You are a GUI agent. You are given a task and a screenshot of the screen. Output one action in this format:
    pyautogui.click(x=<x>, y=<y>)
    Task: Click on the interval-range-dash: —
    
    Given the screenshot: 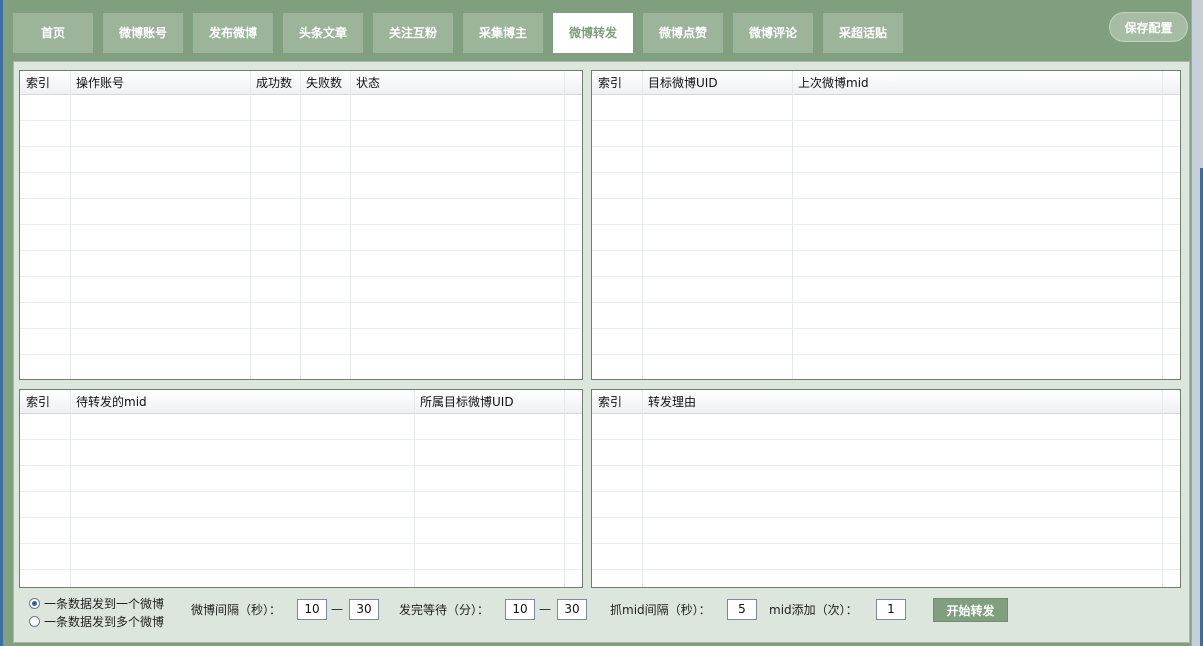 What is the action you would take?
    pyautogui.click(x=337, y=609)
    